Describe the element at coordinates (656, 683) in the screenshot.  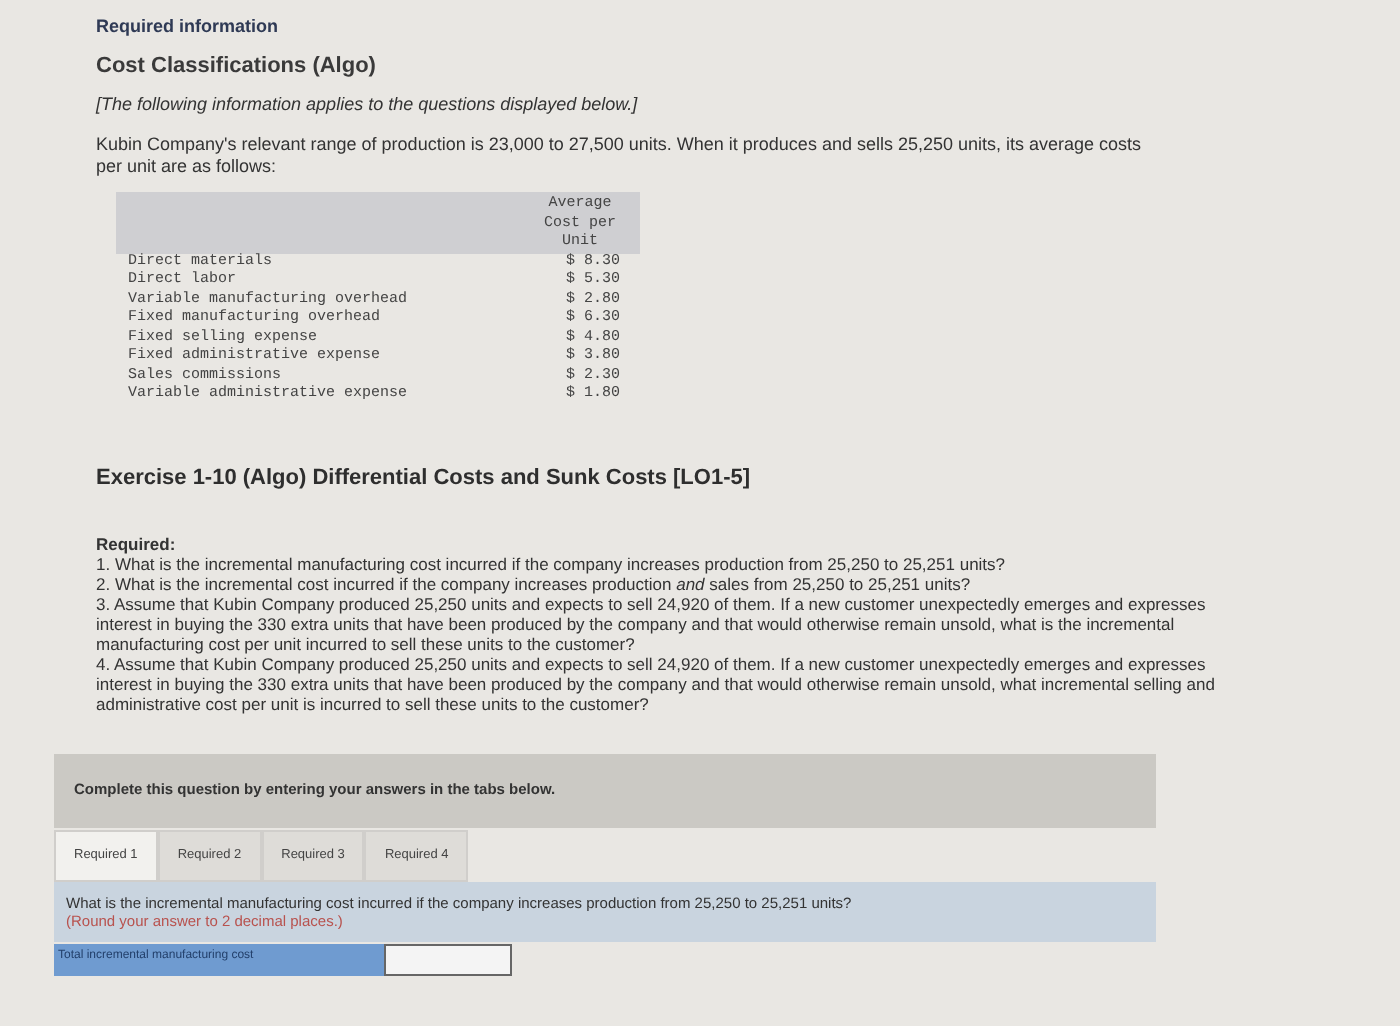
I see `question-text: 4. Assume that Kubin Company produced 25,250 units and expects to sell 24,920 of them. If a new customer unexpectedly emerges and expresses interest in buying the 330 extra units that have been produced by the company and that would otherwise remain unsold, what incremental selling and administrative cost per unit is incurred to sell these units to the customer?` at that location.